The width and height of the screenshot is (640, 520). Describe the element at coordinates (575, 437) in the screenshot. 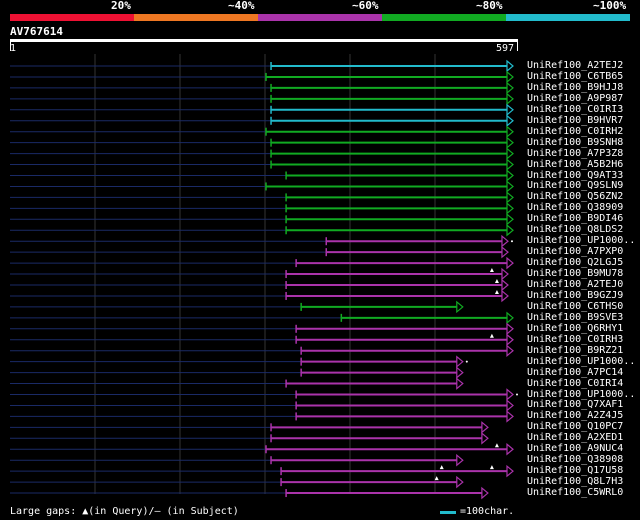

I see `hit-label: UniRef100_A2XED1` at that location.